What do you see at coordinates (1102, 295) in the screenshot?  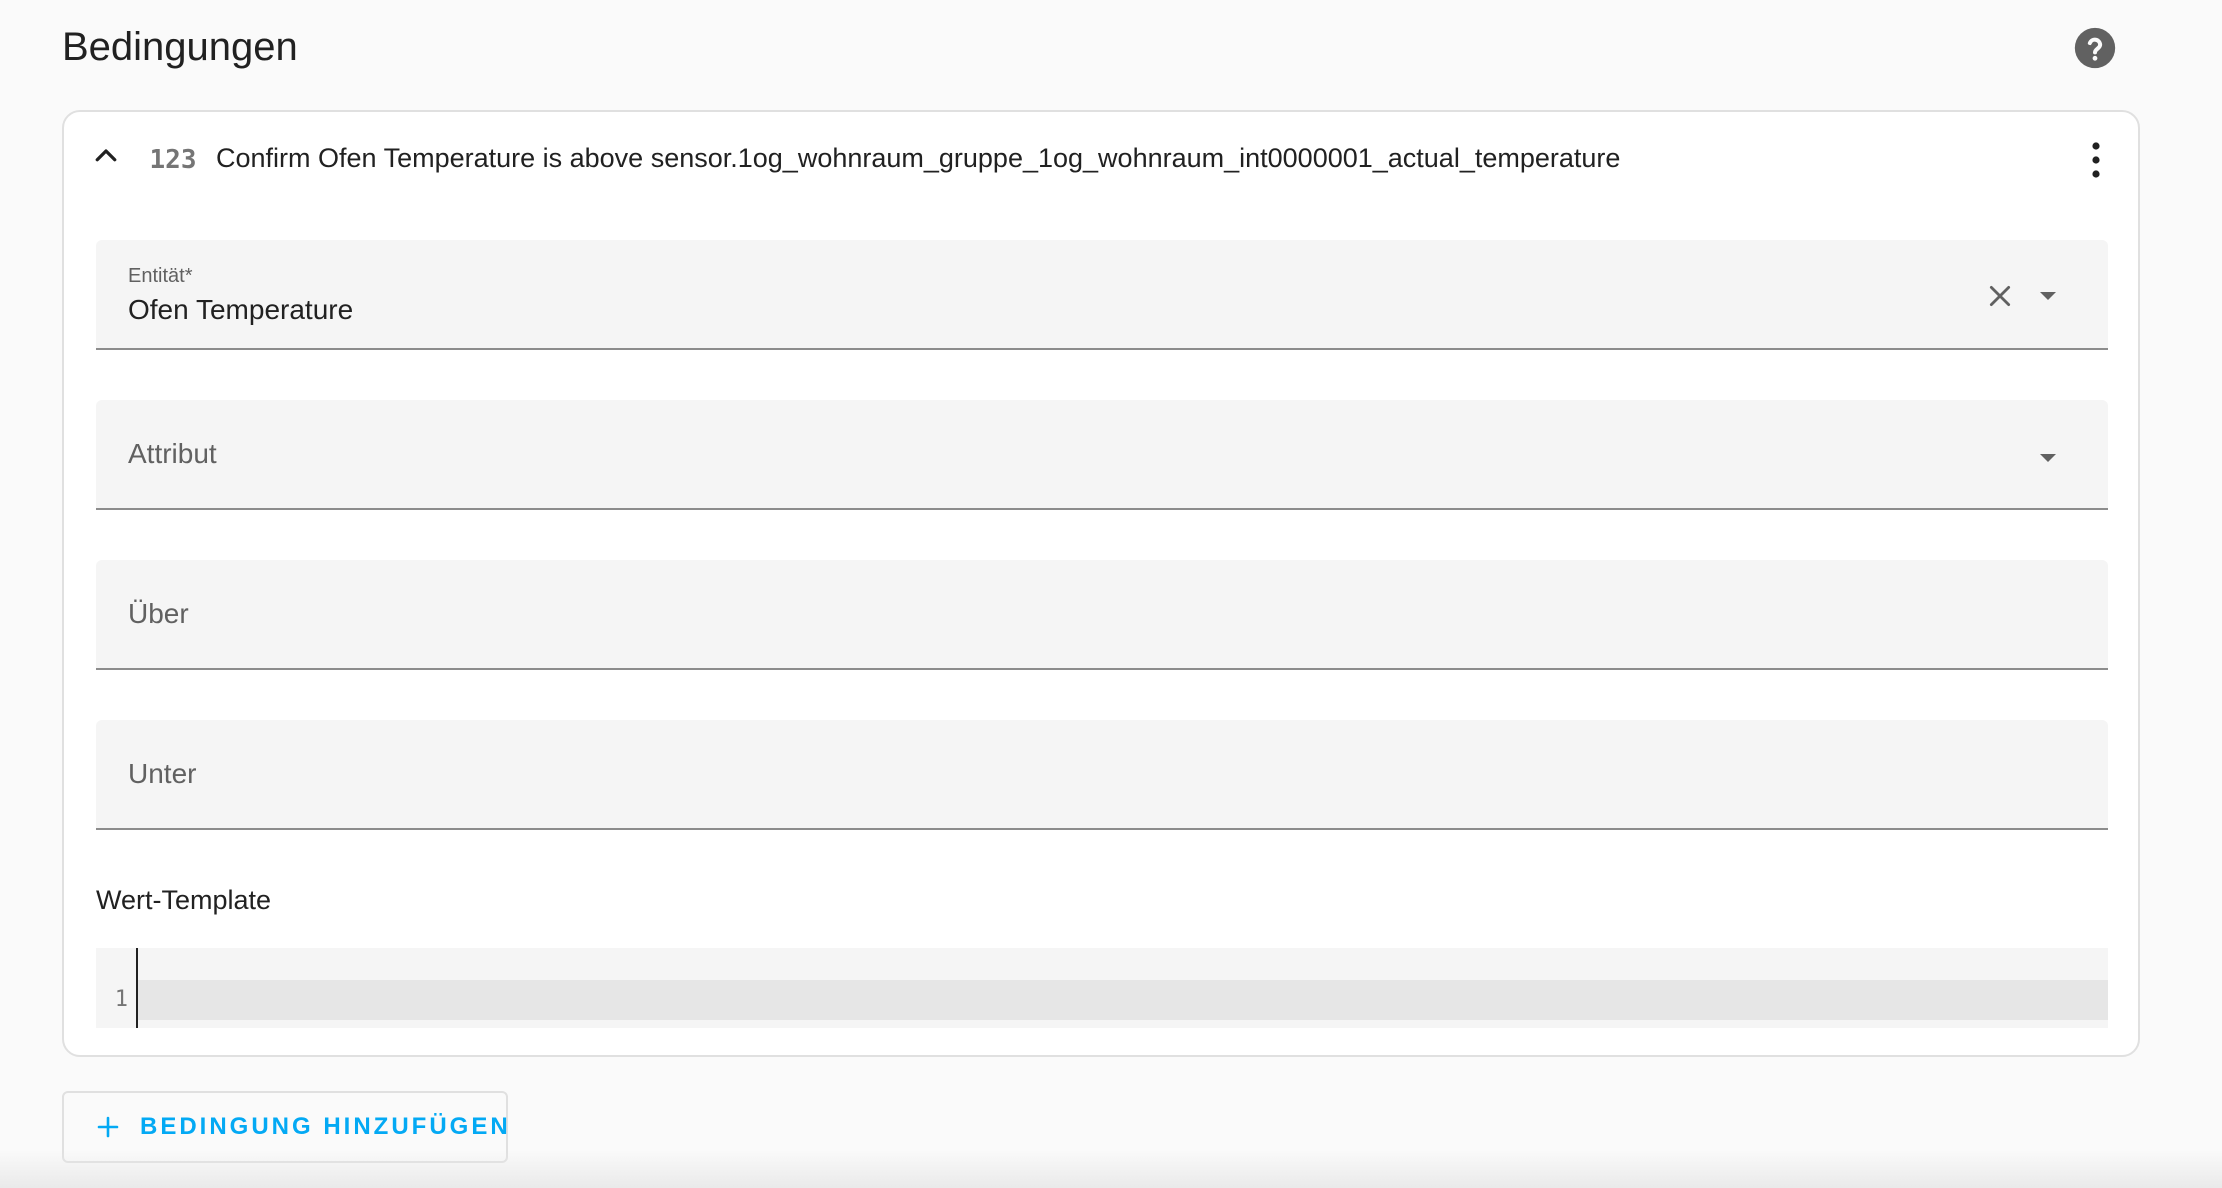 I see `entity-picker: Entität* Ofen Temperature` at bounding box center [1102, 295].